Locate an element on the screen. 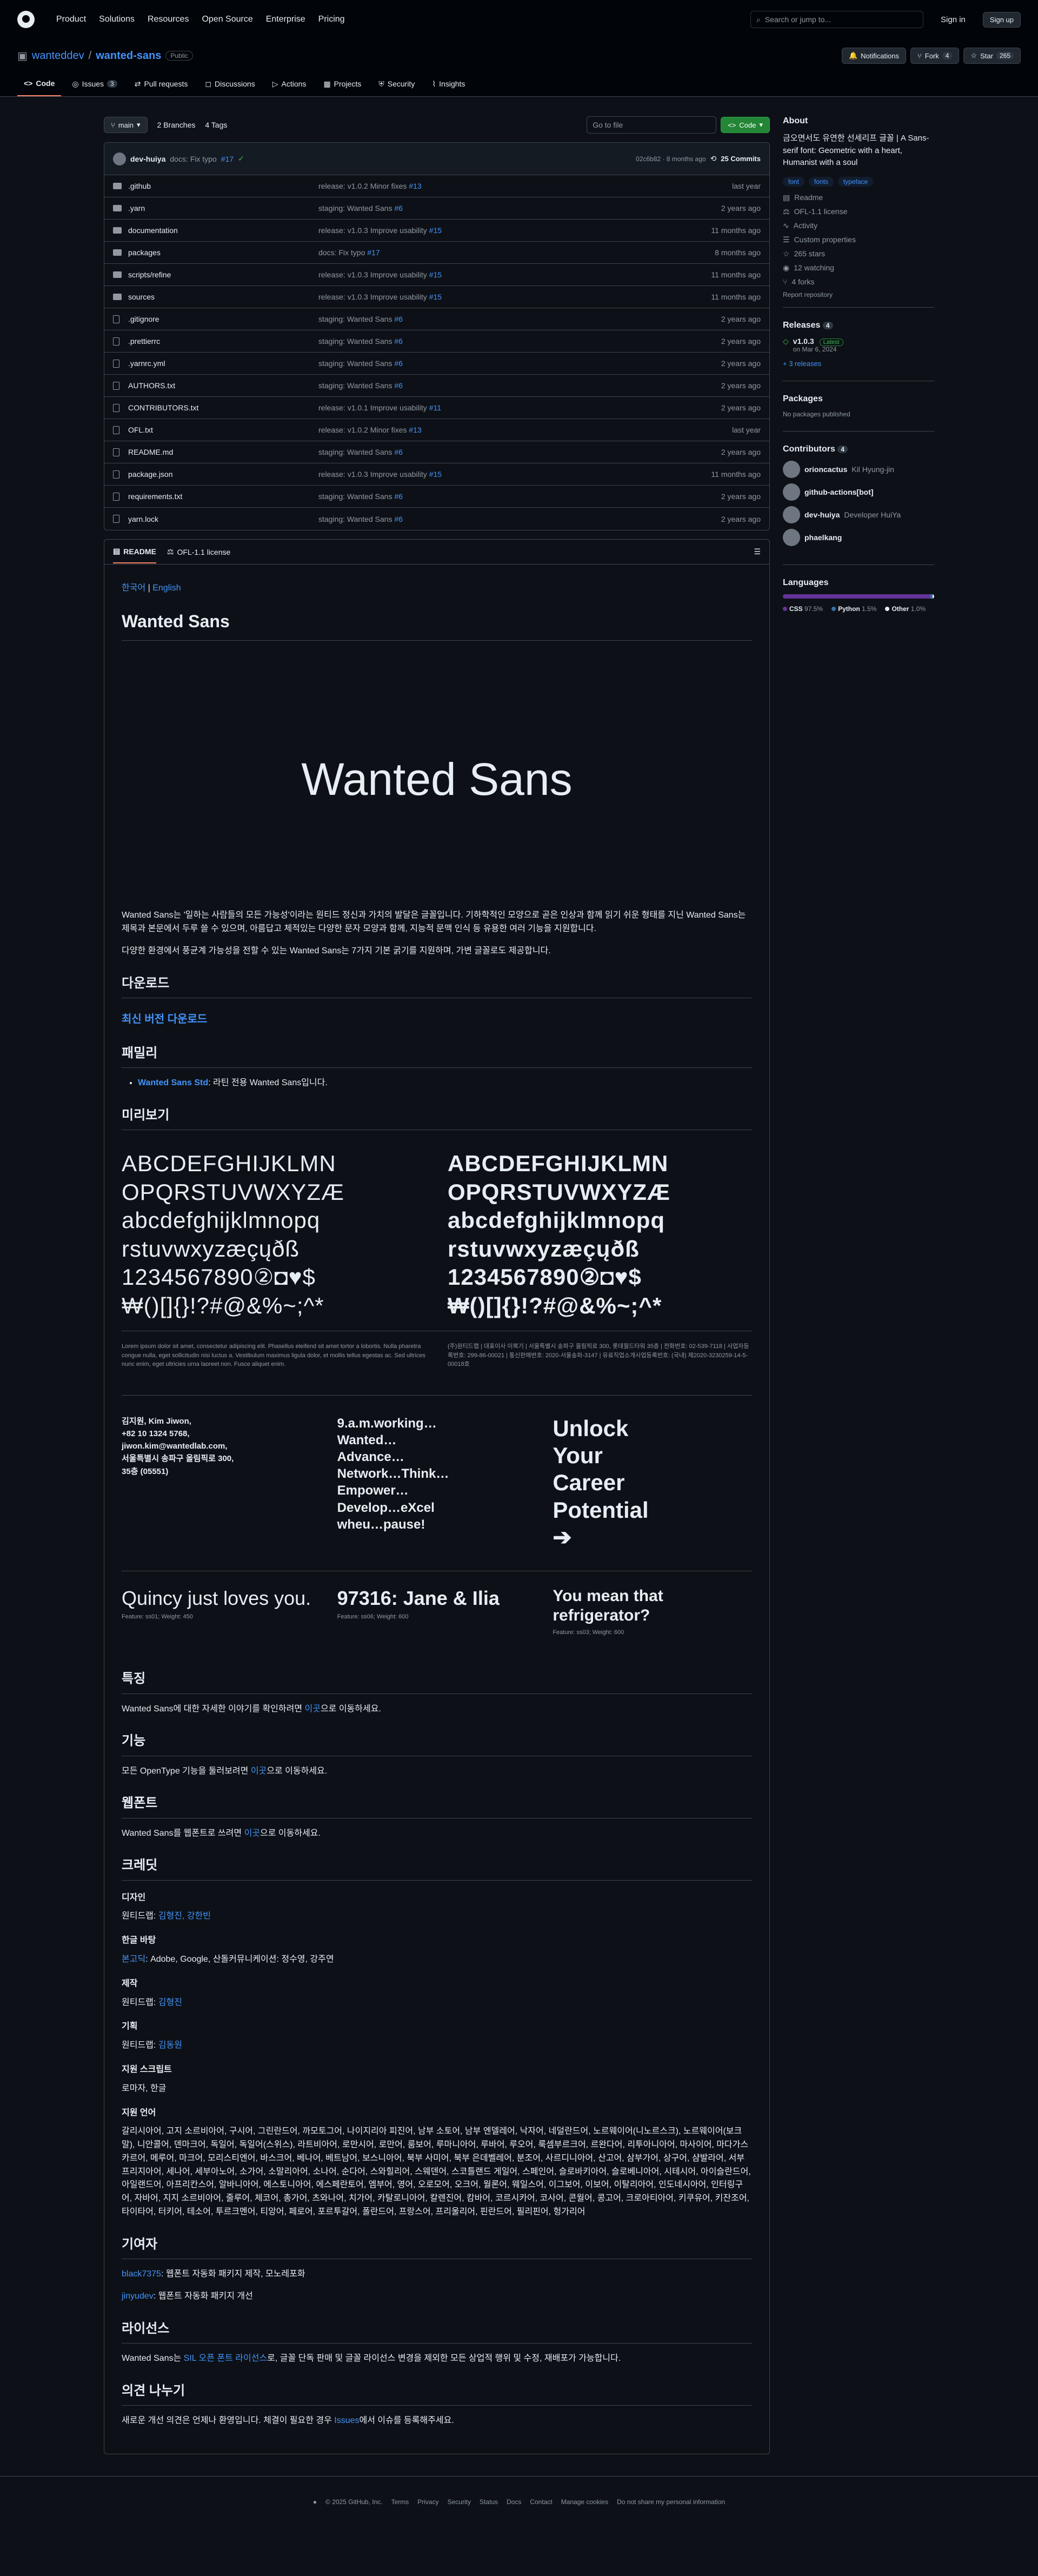 The image size is (1038, 2576). file-name: yarn.lock is located at coordinates (220, 519).